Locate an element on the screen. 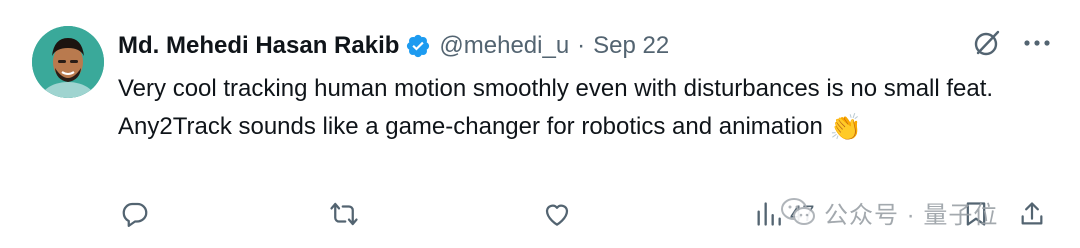 Image resolution: width=1080 pixels, height=248 pixels. avatar is located at coordinates (68, 62).